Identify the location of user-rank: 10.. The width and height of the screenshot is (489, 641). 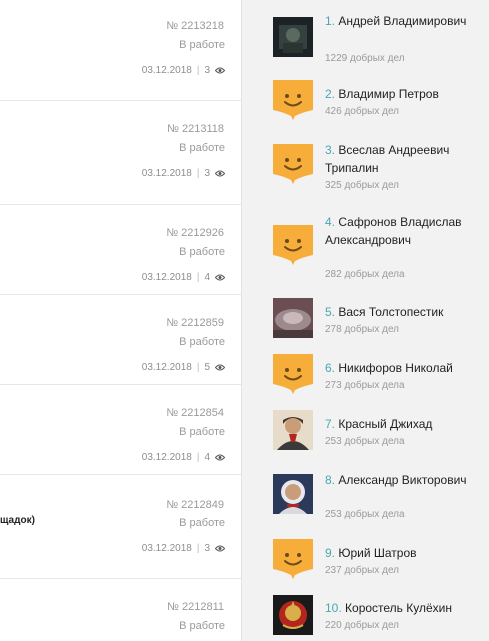
(333, 608).